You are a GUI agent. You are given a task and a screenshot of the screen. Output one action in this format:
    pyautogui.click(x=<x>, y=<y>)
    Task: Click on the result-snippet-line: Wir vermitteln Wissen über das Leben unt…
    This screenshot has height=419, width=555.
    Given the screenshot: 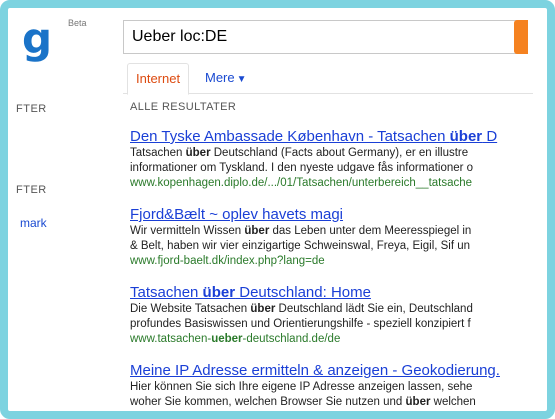 What is the action you would take?
    pyautogui.click(x=301, y=231)
    